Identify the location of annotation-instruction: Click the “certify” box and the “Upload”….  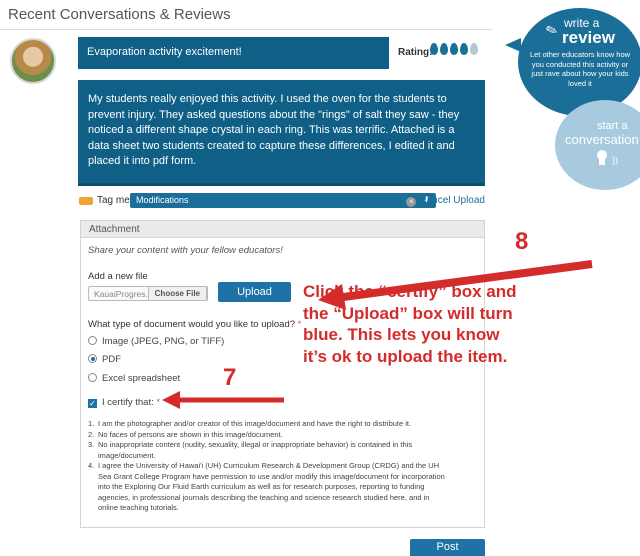
(410, 324).